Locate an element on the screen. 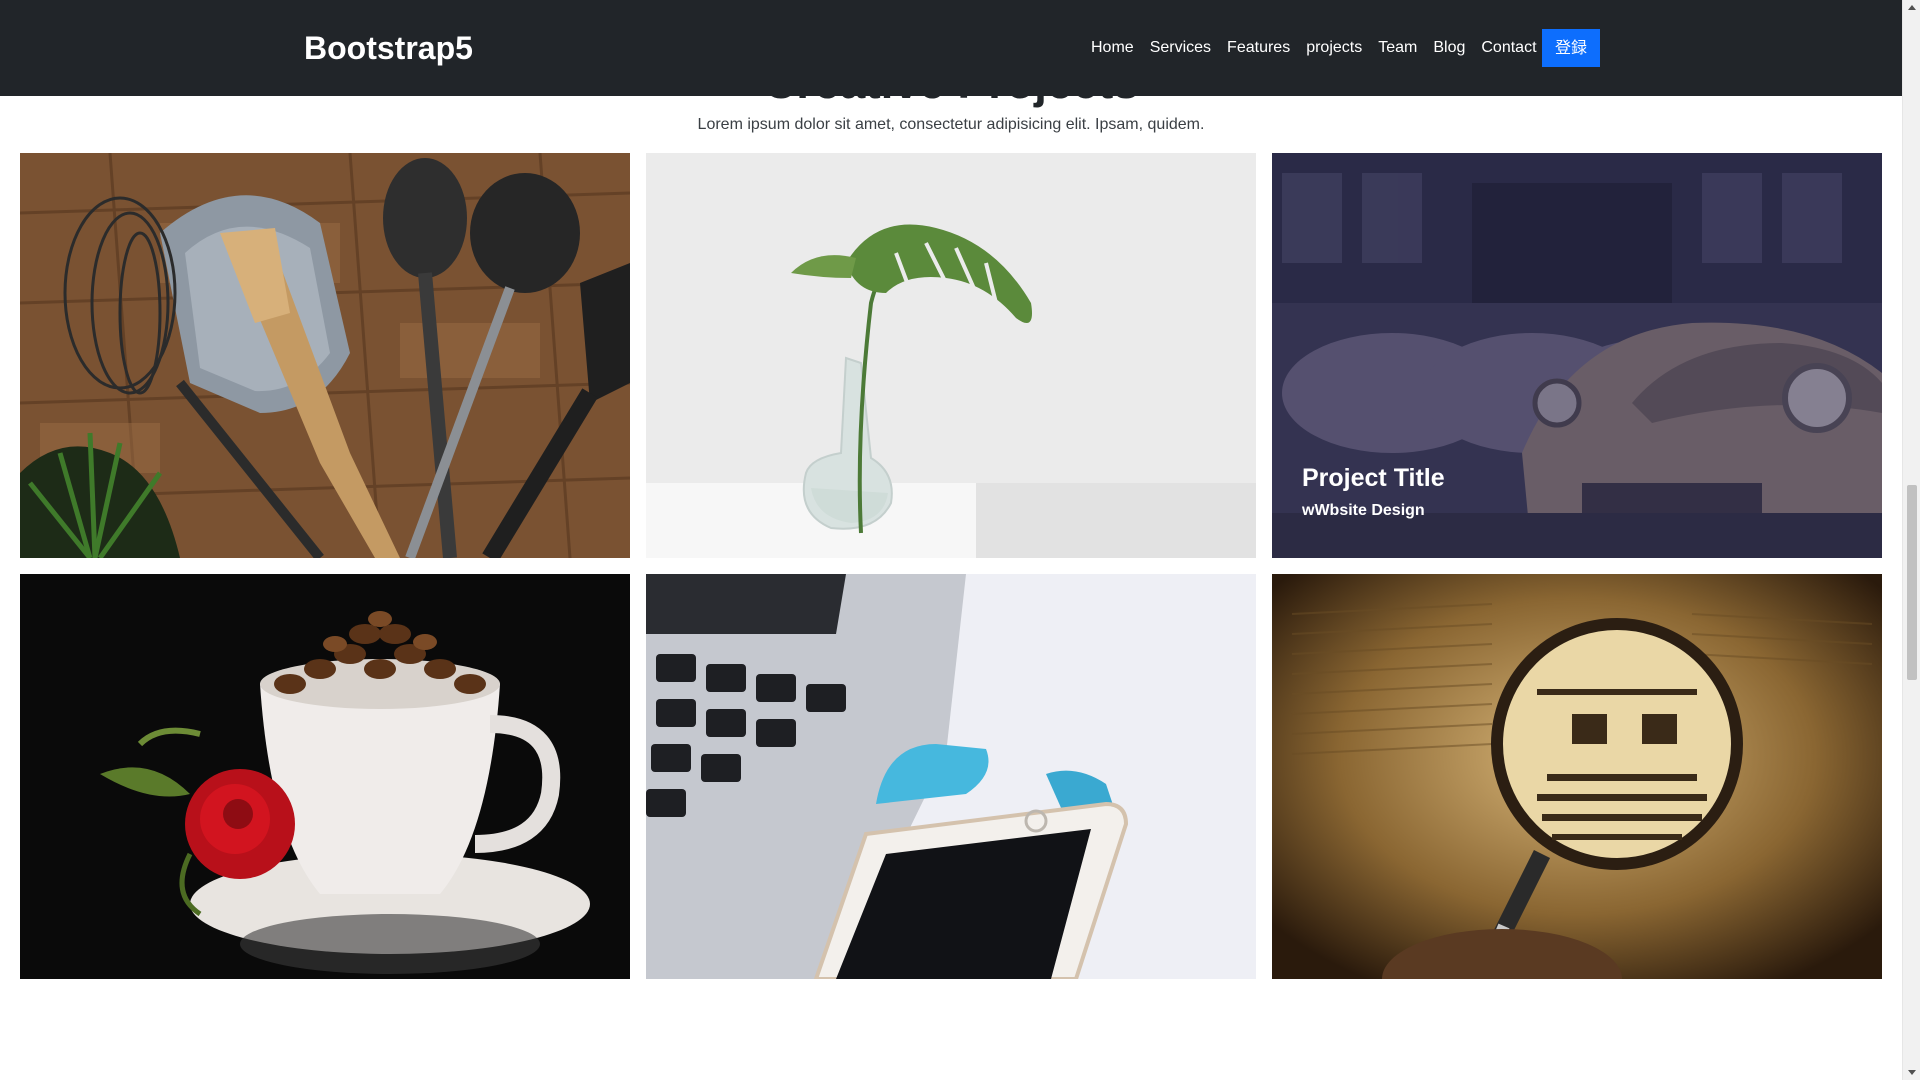 This screenshot has height=1080, width=1920. plant-in-vase-photo is located at coordinates (951, 355).